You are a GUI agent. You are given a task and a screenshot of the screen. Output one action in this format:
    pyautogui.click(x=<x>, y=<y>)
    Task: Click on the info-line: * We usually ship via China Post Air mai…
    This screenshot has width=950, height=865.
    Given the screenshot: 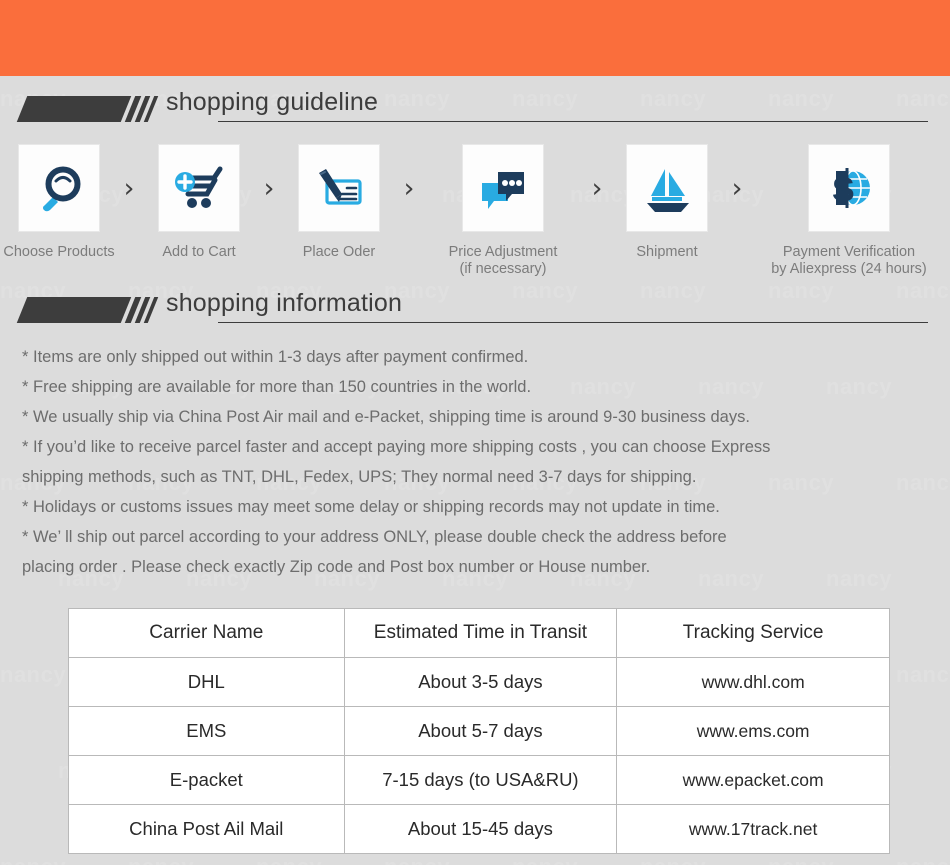 What is the action you would take?
    pyautogui.click(x=386, y=417)
    